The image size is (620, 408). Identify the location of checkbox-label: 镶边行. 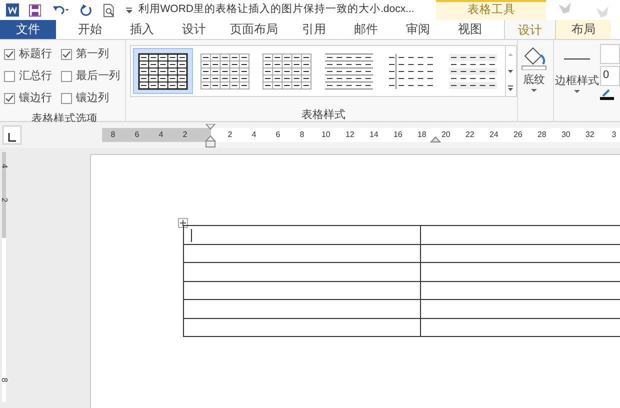
(35, 98).